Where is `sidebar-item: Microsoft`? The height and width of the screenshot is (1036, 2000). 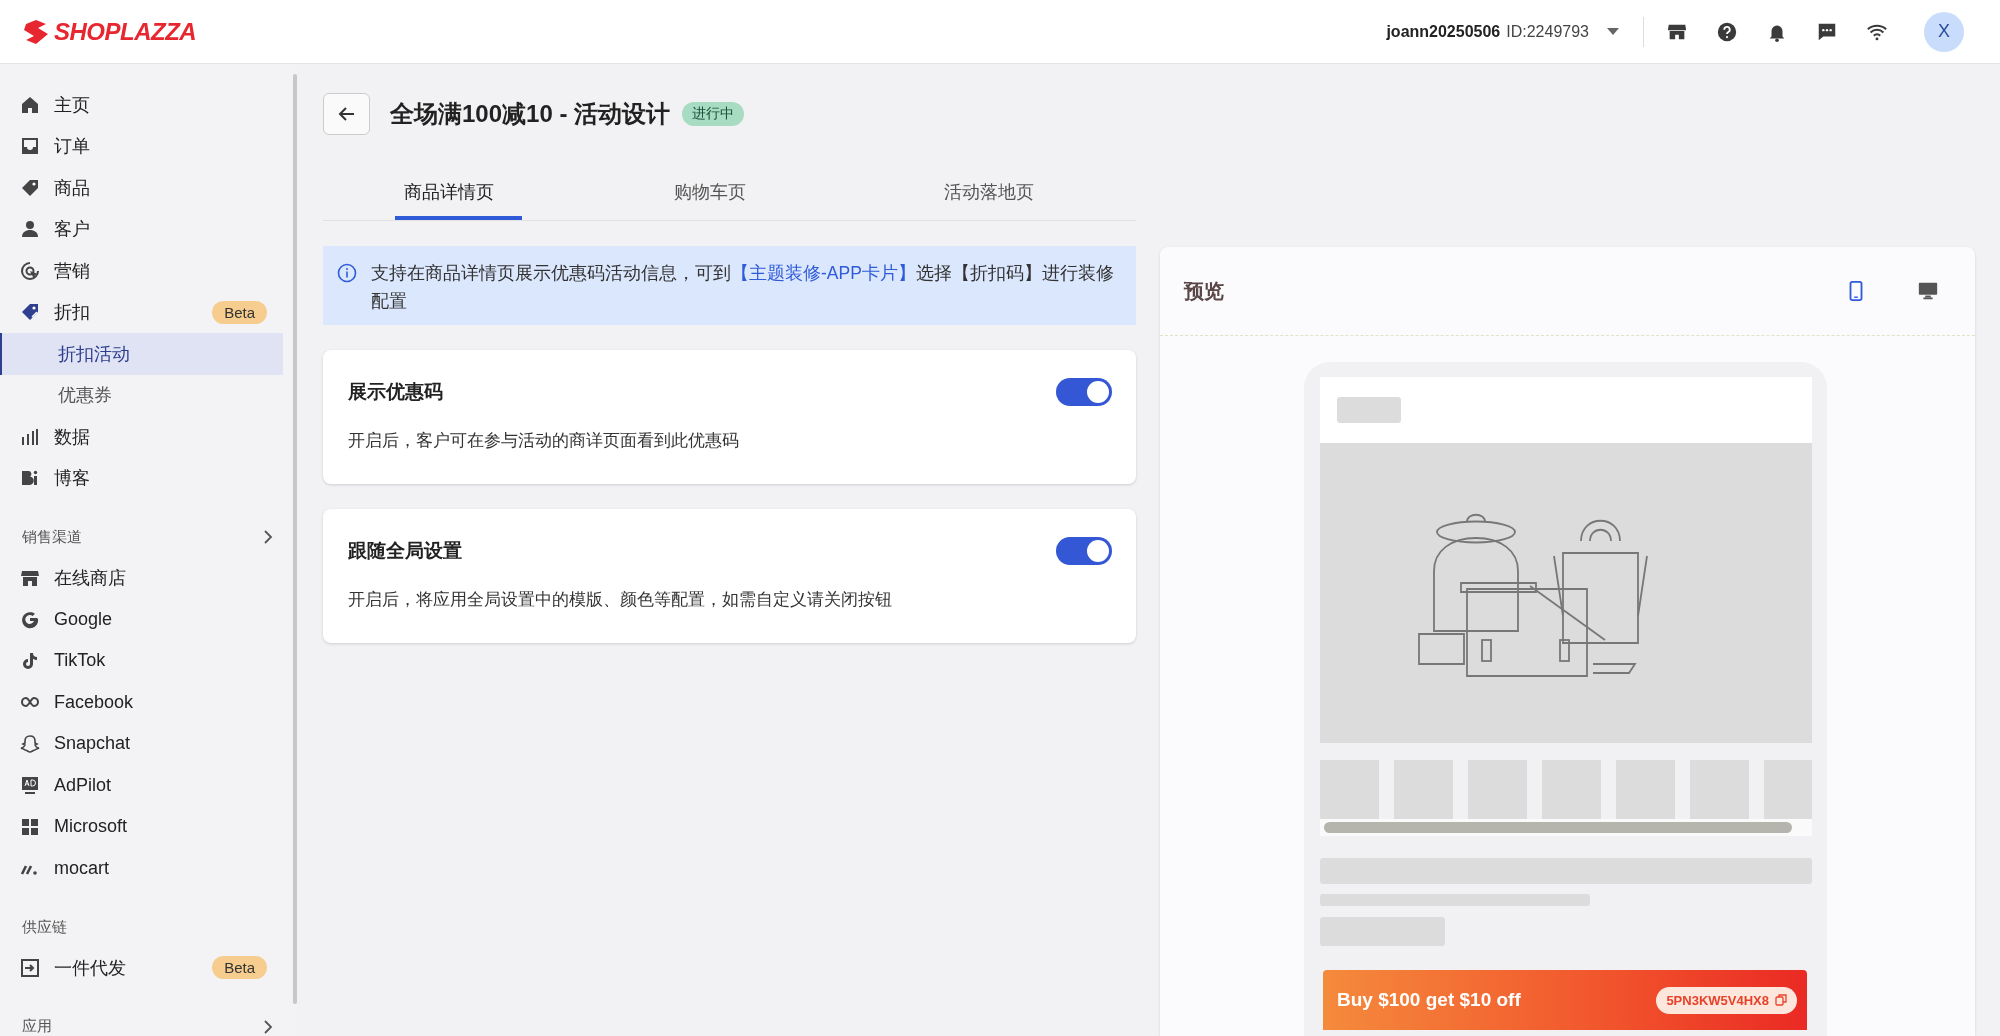
sidebar-item: Microsoft is located at coordinates (148, 827).